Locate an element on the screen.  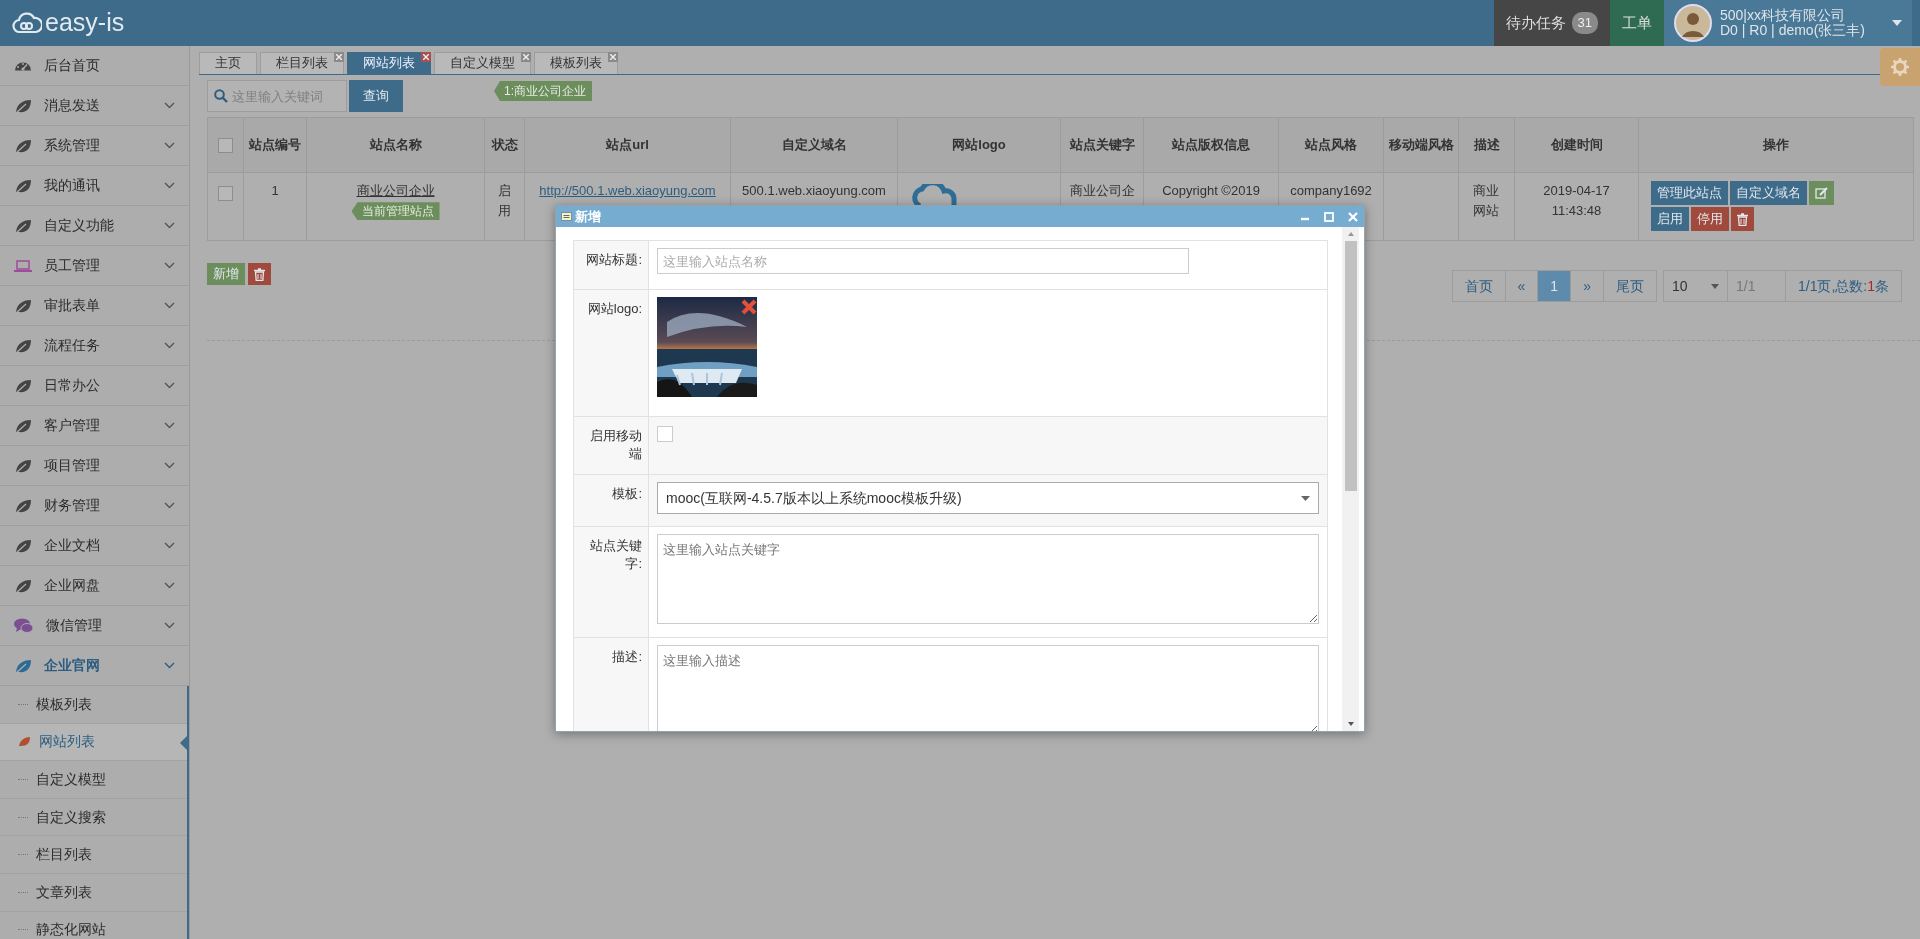
sidebar-item: 审批表单 is located at coordinates (94, 306).